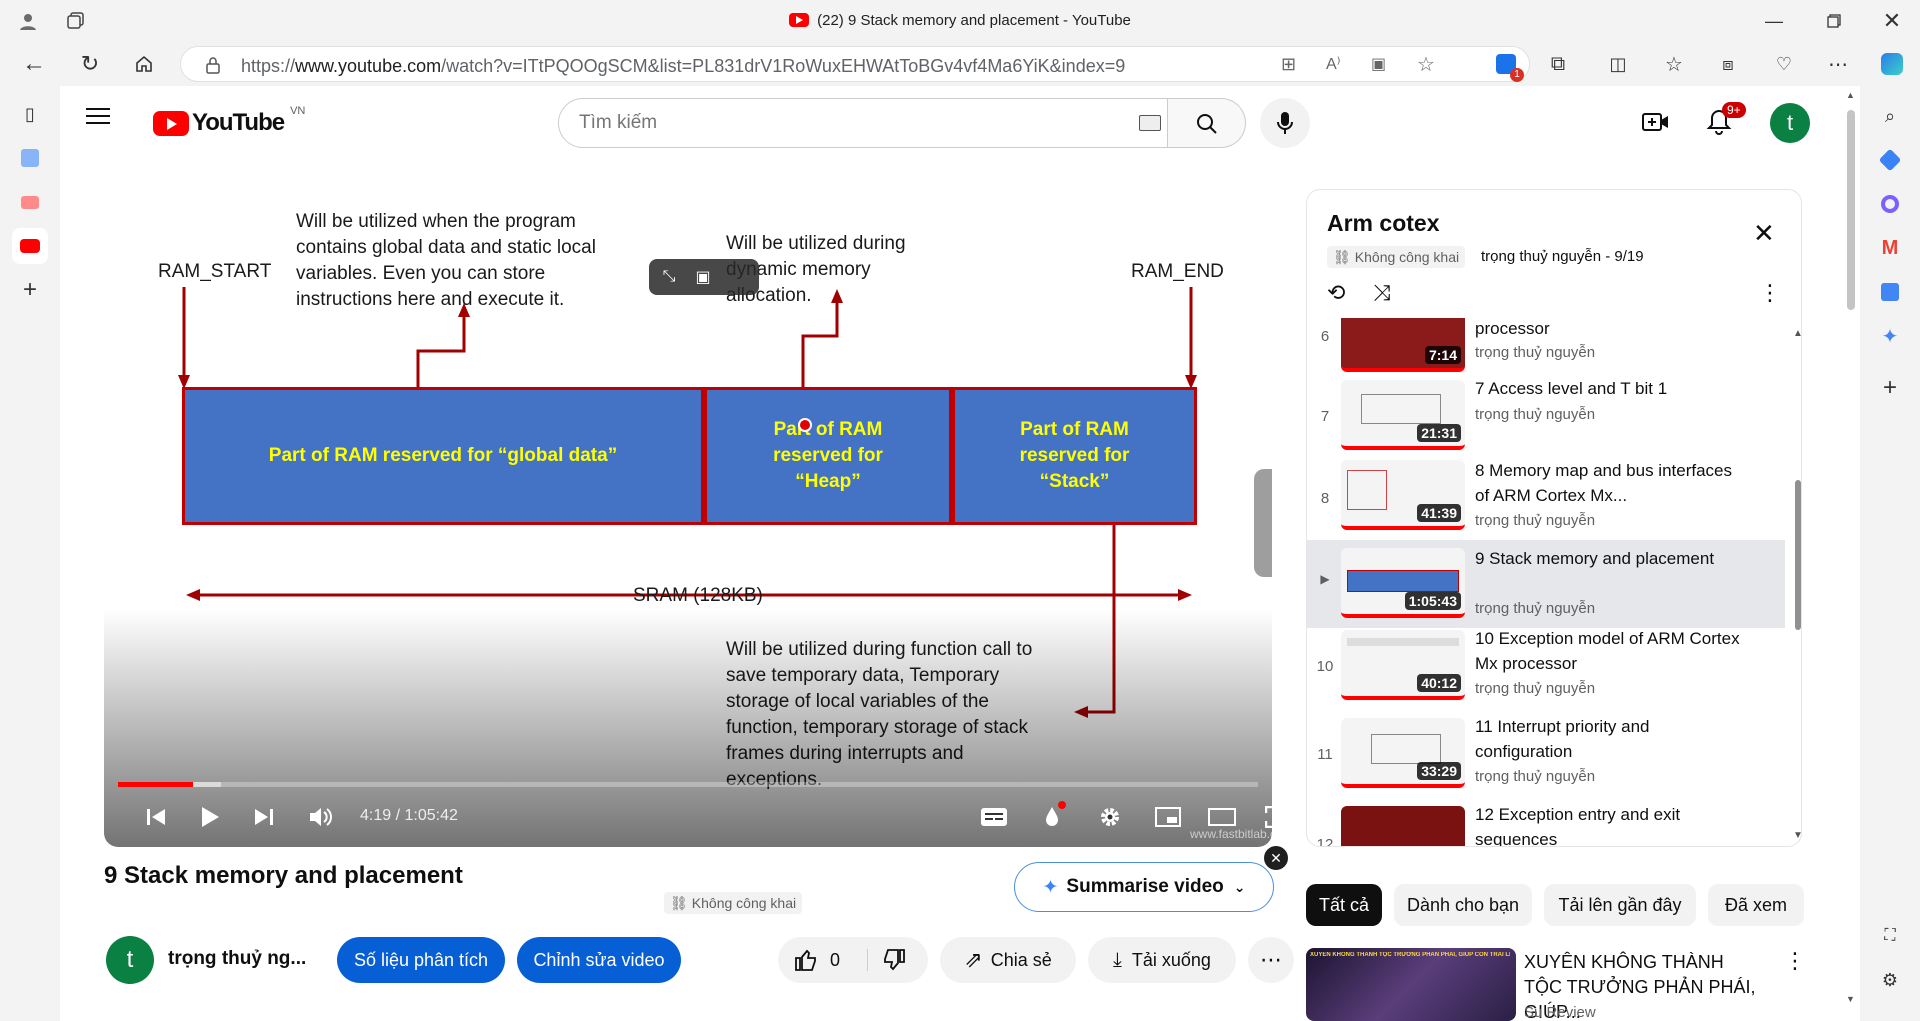  I want to click on youtube-tab-icon, so click(30, 202).